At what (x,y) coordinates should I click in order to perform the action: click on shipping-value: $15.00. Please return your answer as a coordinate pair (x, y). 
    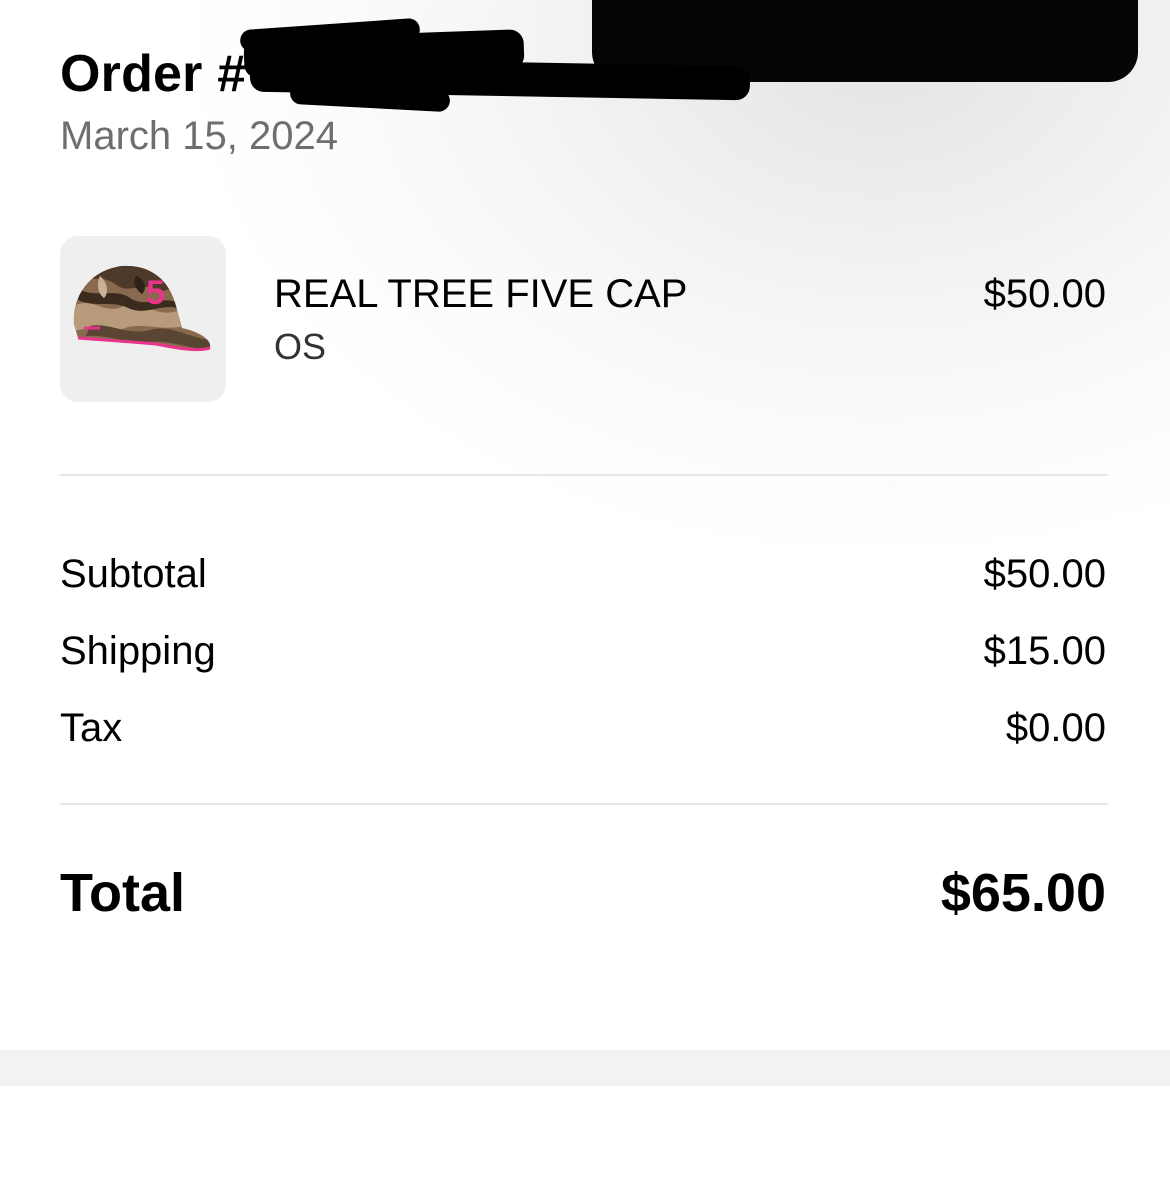
    Looking at the image, I should click on (1044, 651).